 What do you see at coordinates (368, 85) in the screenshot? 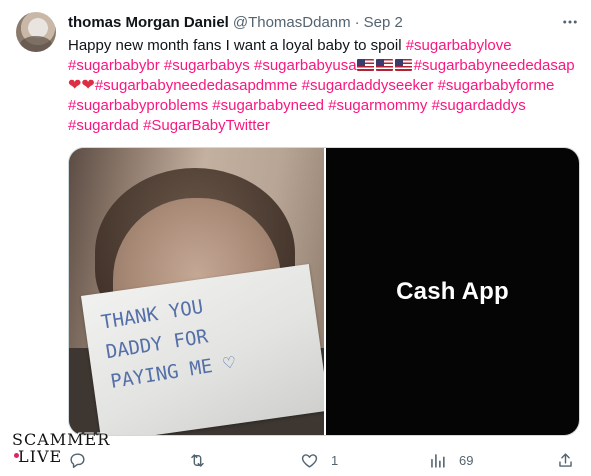
I see `hashtag: #sugardaddyseeker` at bounding box center [368, 85].